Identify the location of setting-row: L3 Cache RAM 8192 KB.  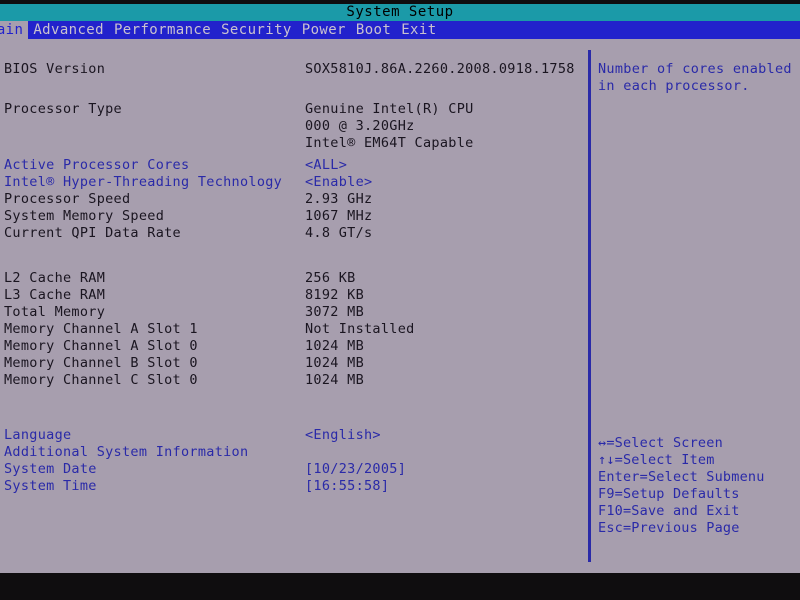
(294, 295).